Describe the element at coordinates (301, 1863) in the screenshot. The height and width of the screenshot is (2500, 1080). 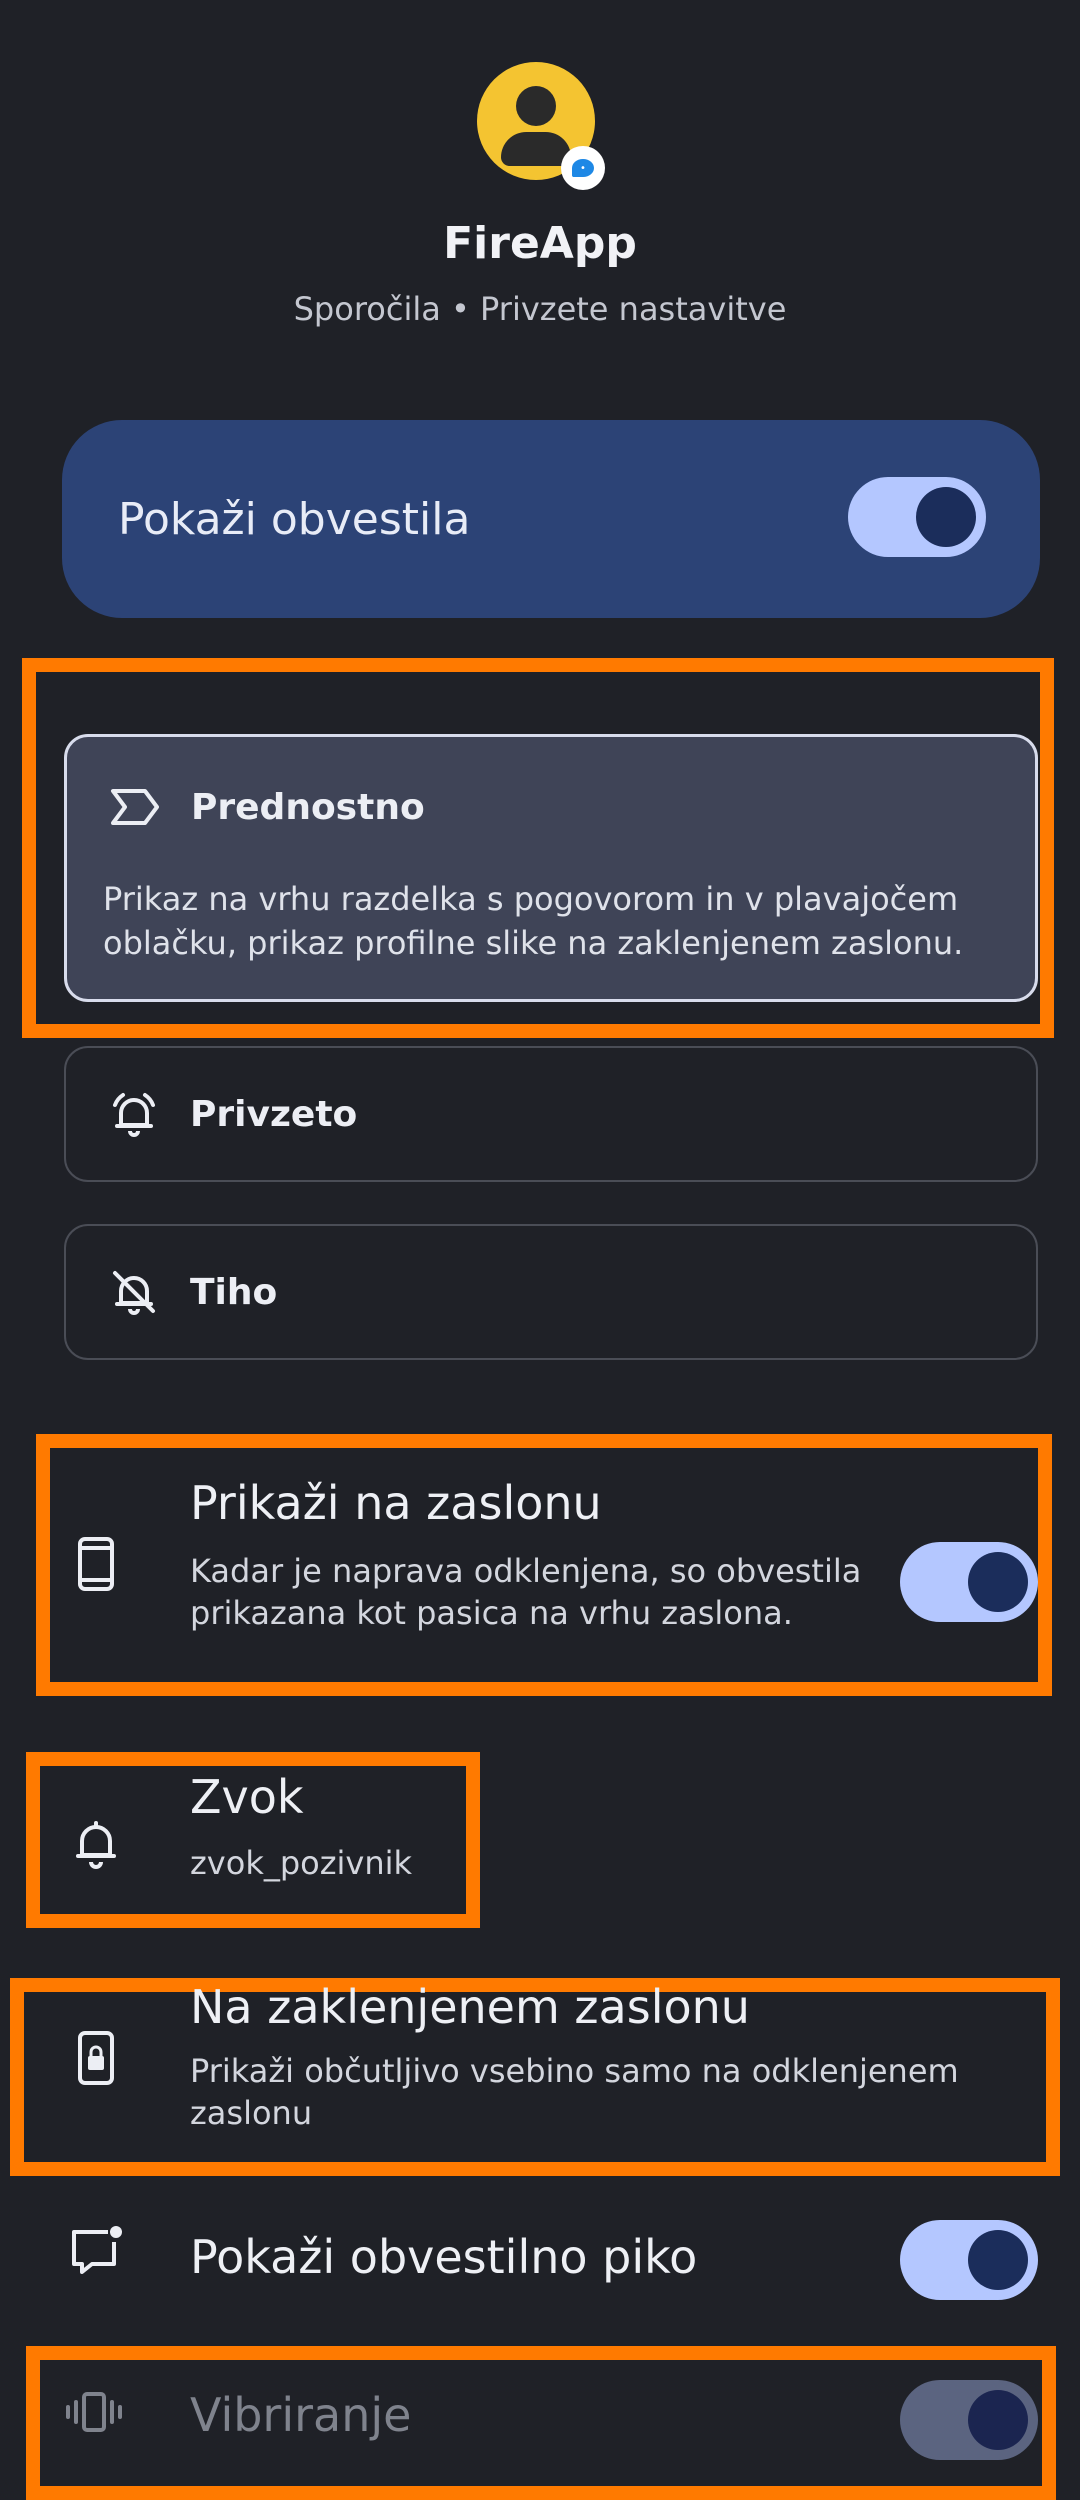
I see `sound-subtitle: zvok_pozivnik` at that location.